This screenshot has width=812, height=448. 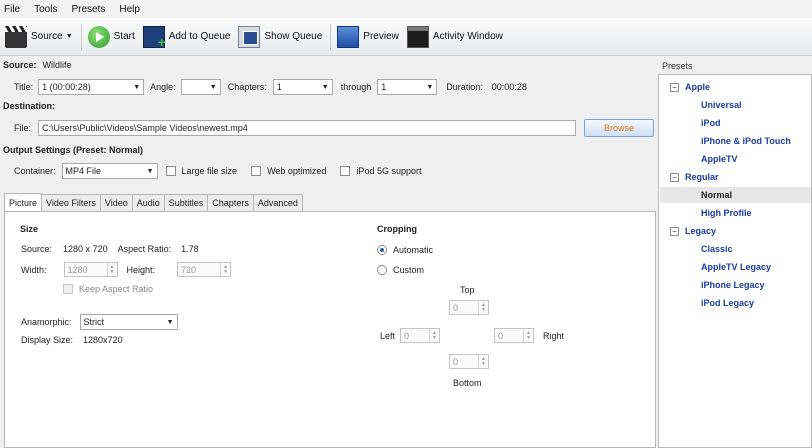 I want to click on preset-ipod: iPod, so click(x=711, y=123).